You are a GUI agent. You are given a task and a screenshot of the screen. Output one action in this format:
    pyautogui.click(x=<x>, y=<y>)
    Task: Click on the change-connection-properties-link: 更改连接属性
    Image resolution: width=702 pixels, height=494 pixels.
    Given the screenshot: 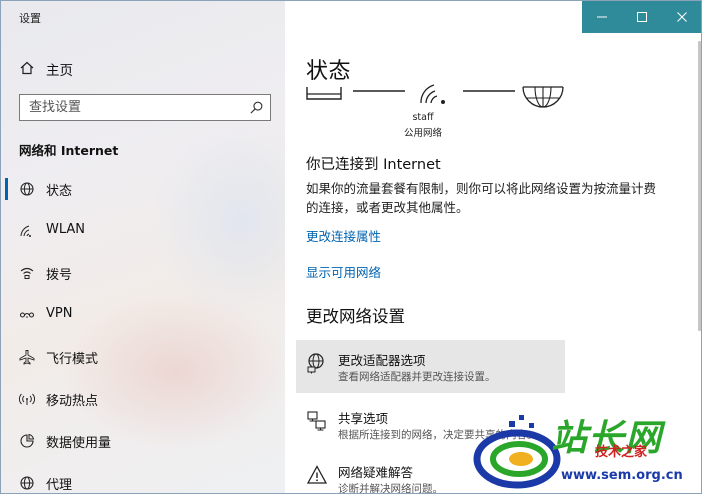 What is the action you would take?
    pyautogui.click(x=343, y=235)
    